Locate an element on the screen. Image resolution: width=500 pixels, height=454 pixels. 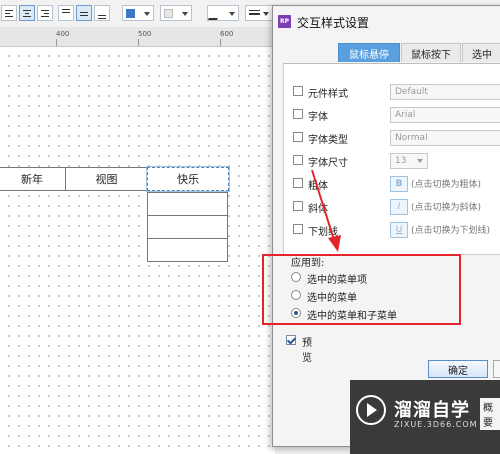
play-triangle-icon is located at coordinates (372, 410).